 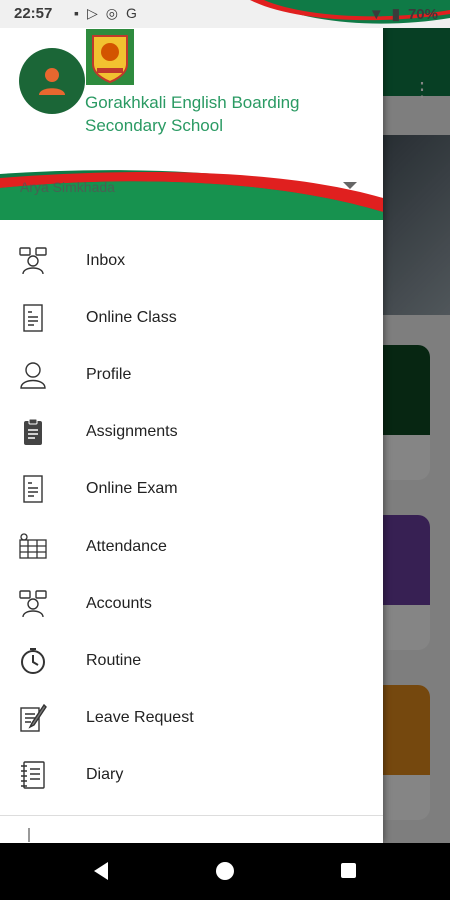 I want to click on menu-label: Inbox, so click(x=106, y=260).